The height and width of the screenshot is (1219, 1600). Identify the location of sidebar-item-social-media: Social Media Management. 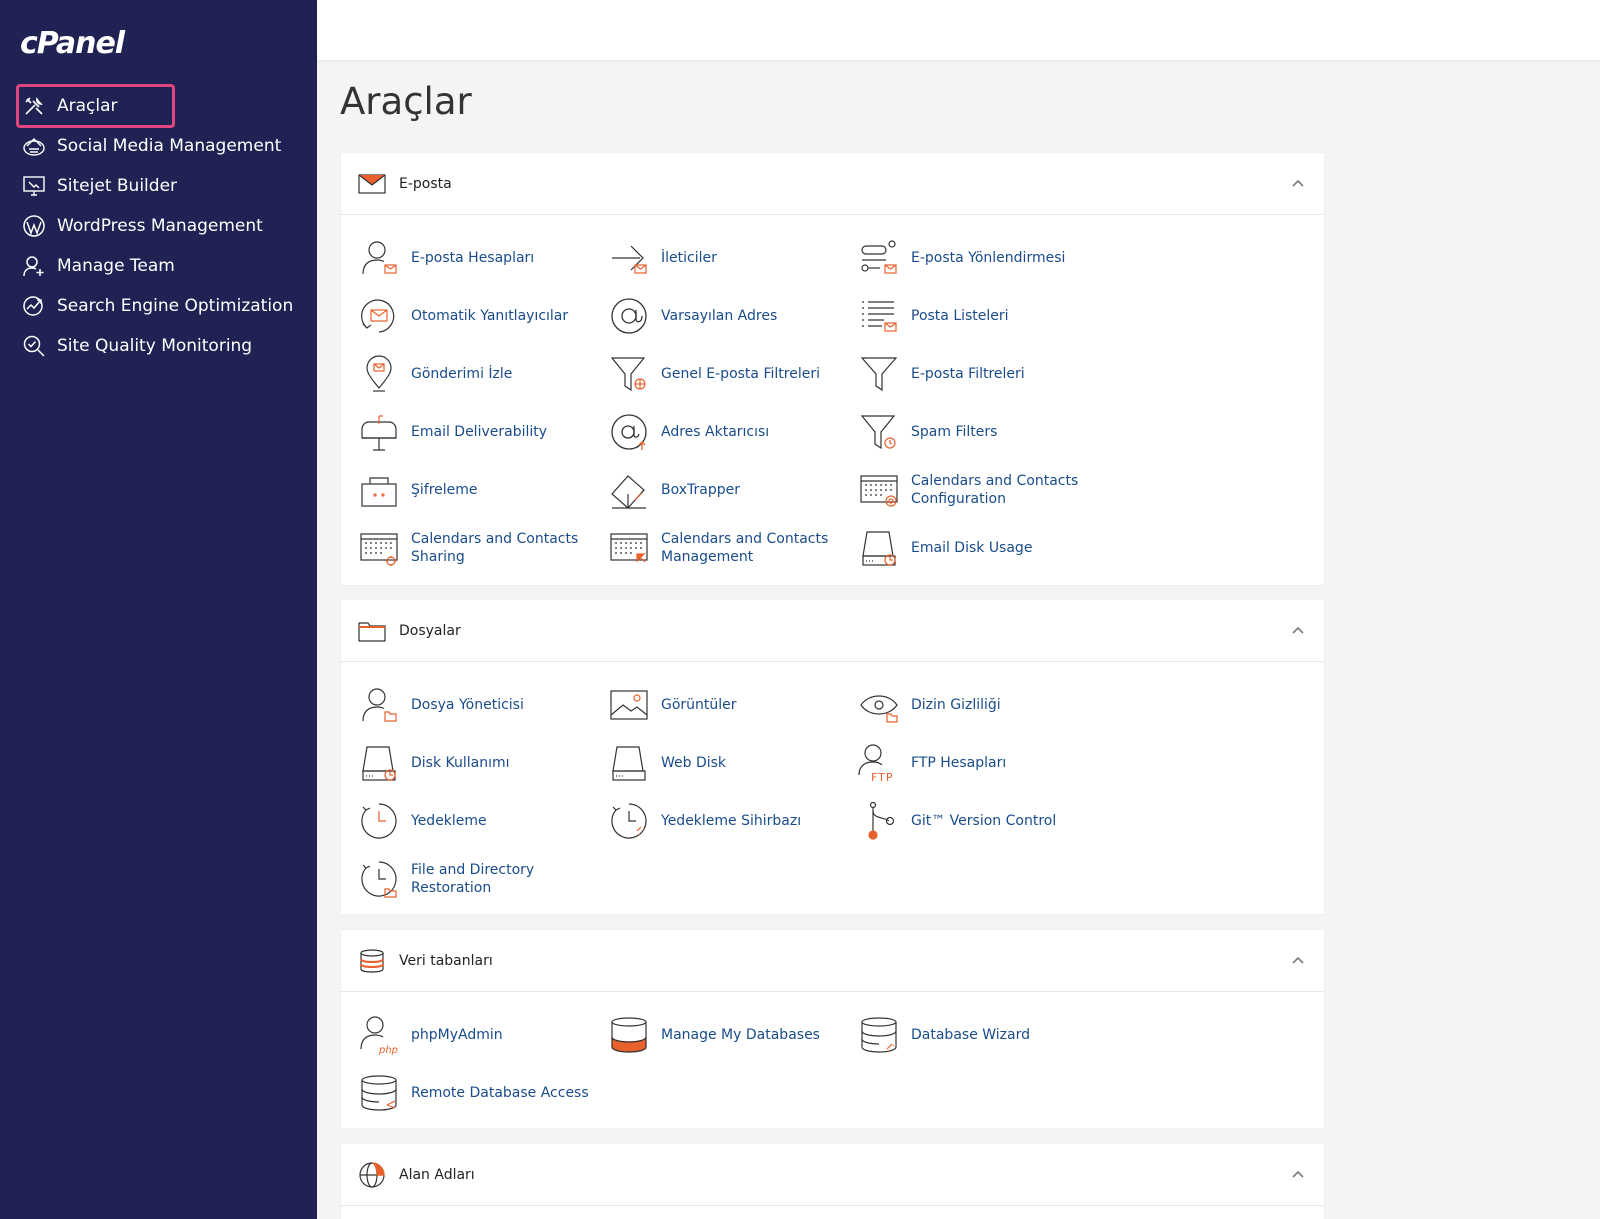
(161, 146).